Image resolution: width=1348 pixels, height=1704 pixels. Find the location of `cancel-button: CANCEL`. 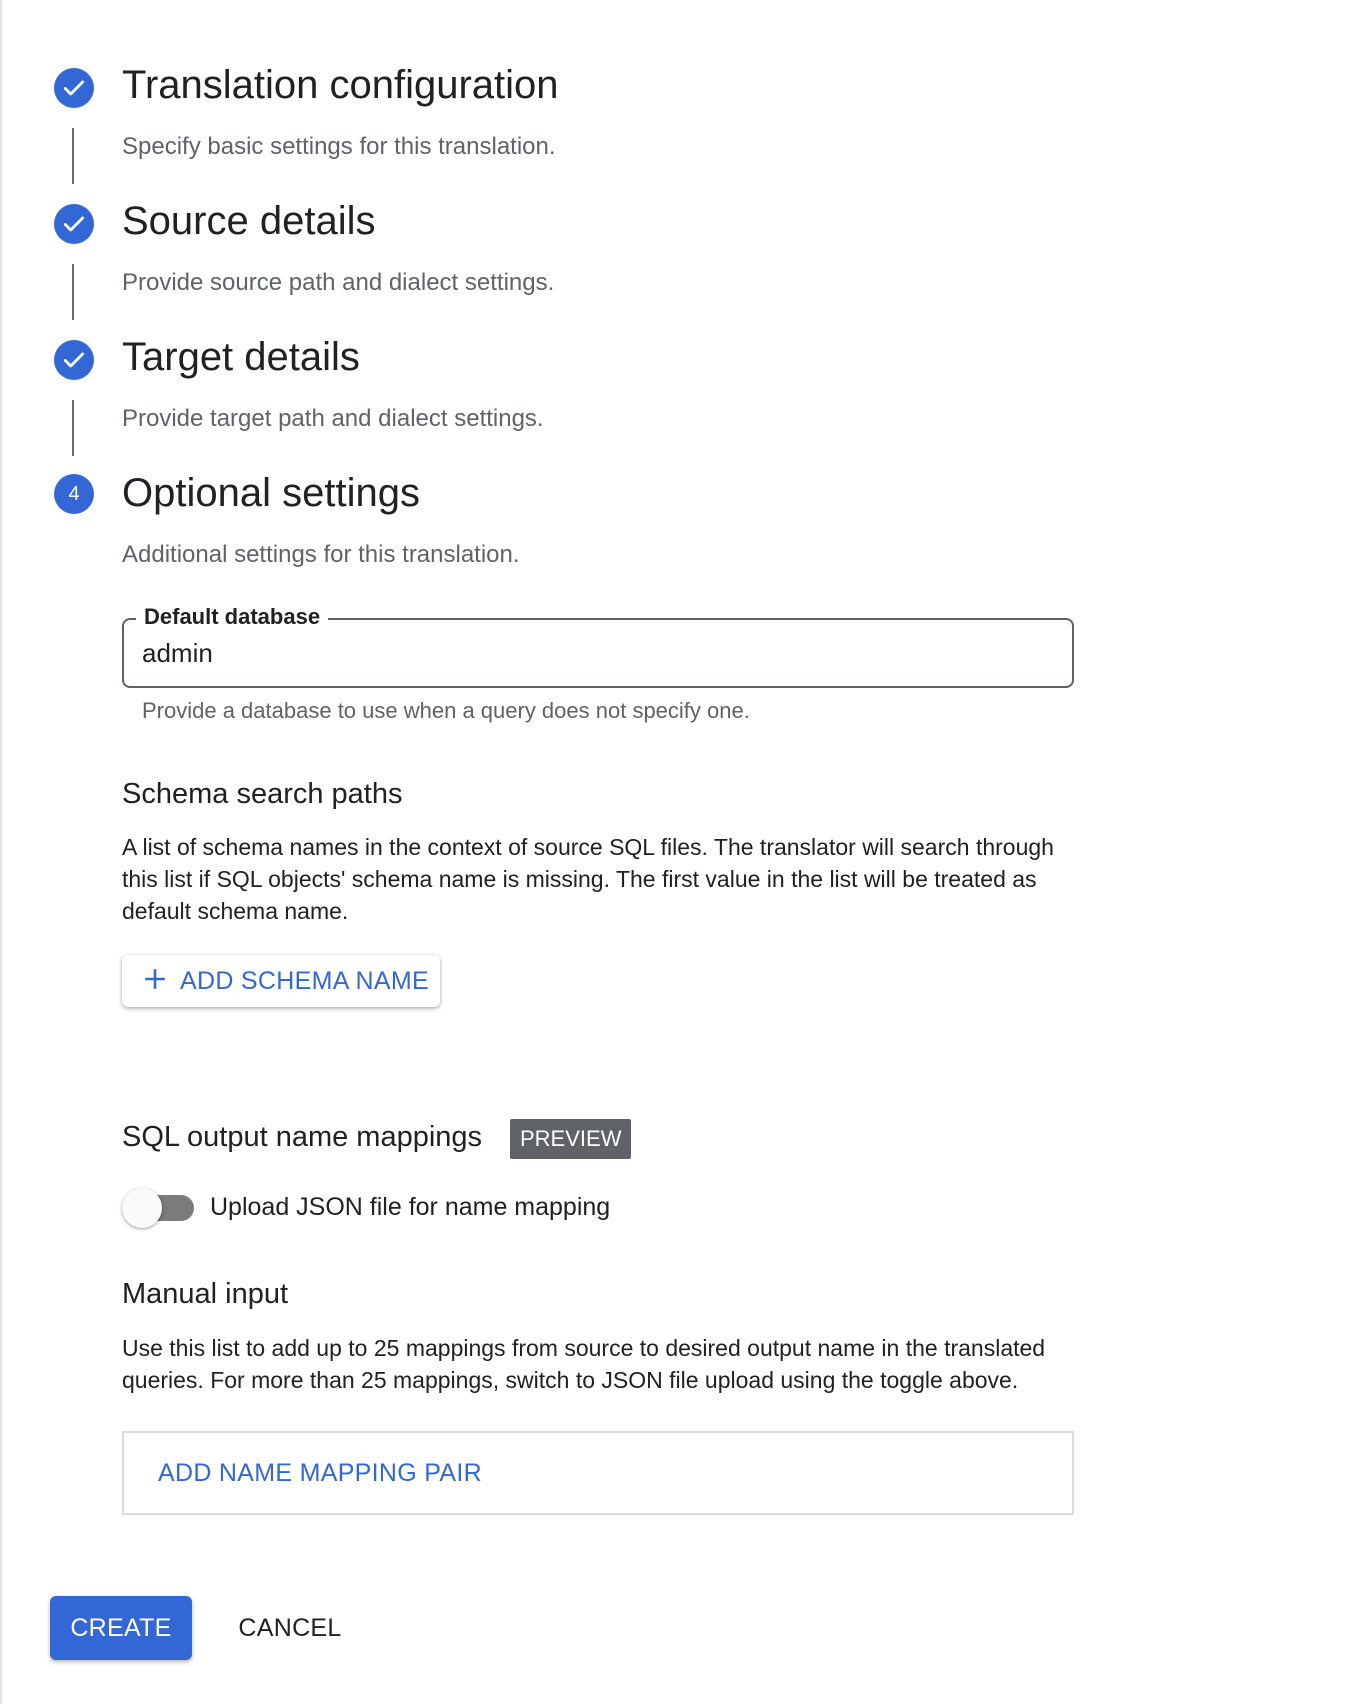

cancel-button: CANCEL is located at coordinates (290, 1628).